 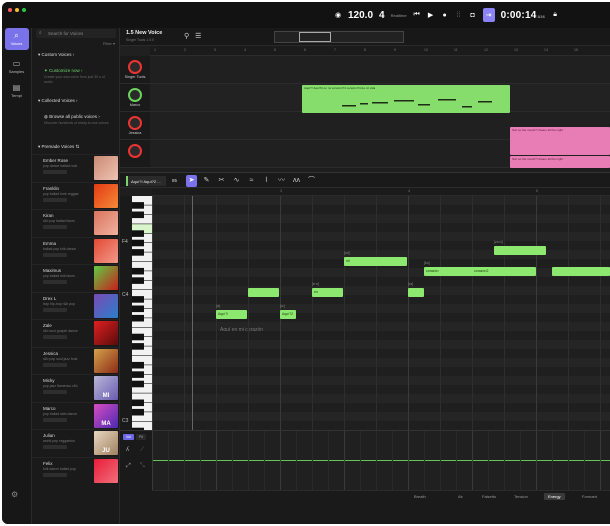 I want to click on track-header-singer-tools: Singer Tools, so click(x=135, y=70).